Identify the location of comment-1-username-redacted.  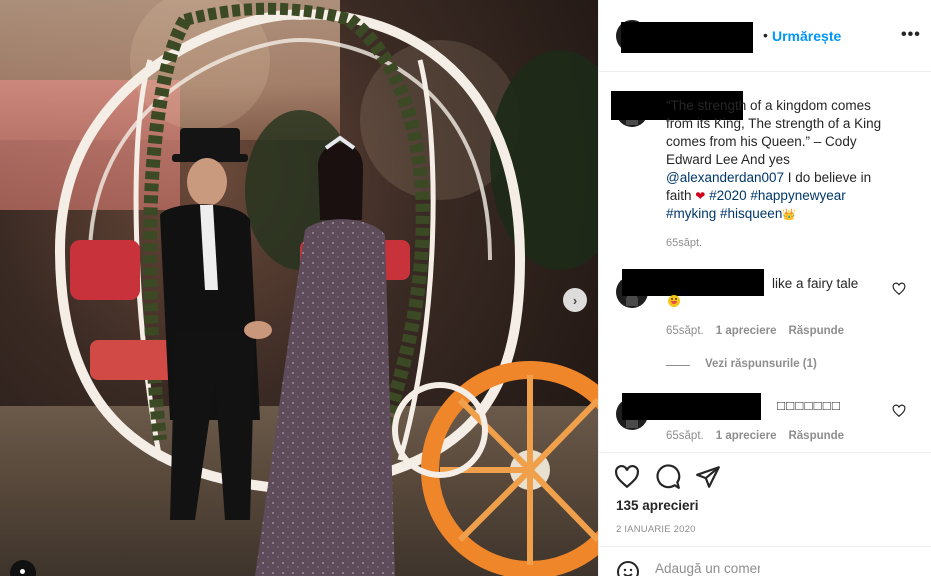
(693, 282).